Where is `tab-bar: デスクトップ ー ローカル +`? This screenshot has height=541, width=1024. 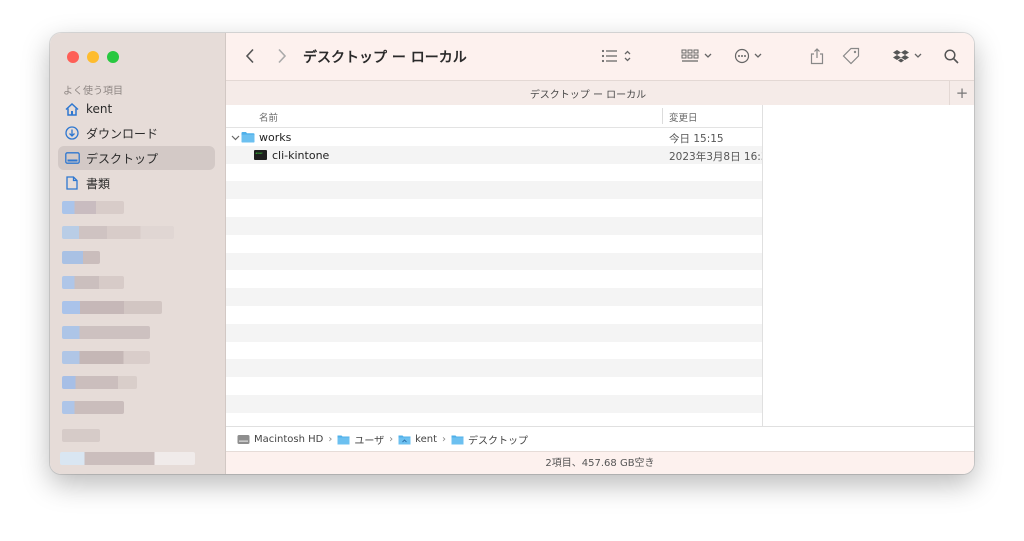
tab-bar: デスクトップ ー ローカル + is located at coordinates (600, 93).